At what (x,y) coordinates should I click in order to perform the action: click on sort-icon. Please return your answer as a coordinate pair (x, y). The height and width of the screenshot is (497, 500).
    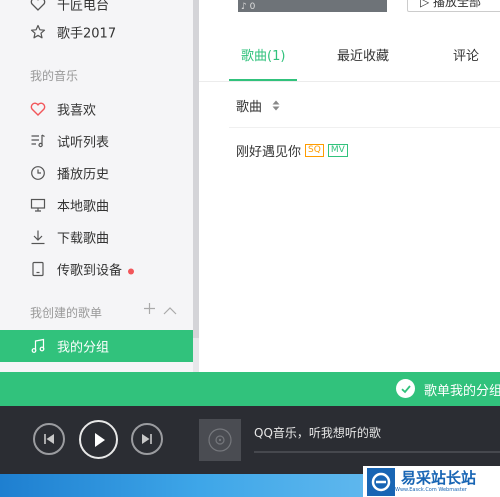
    Looking at the image, I should click on (276, 105).